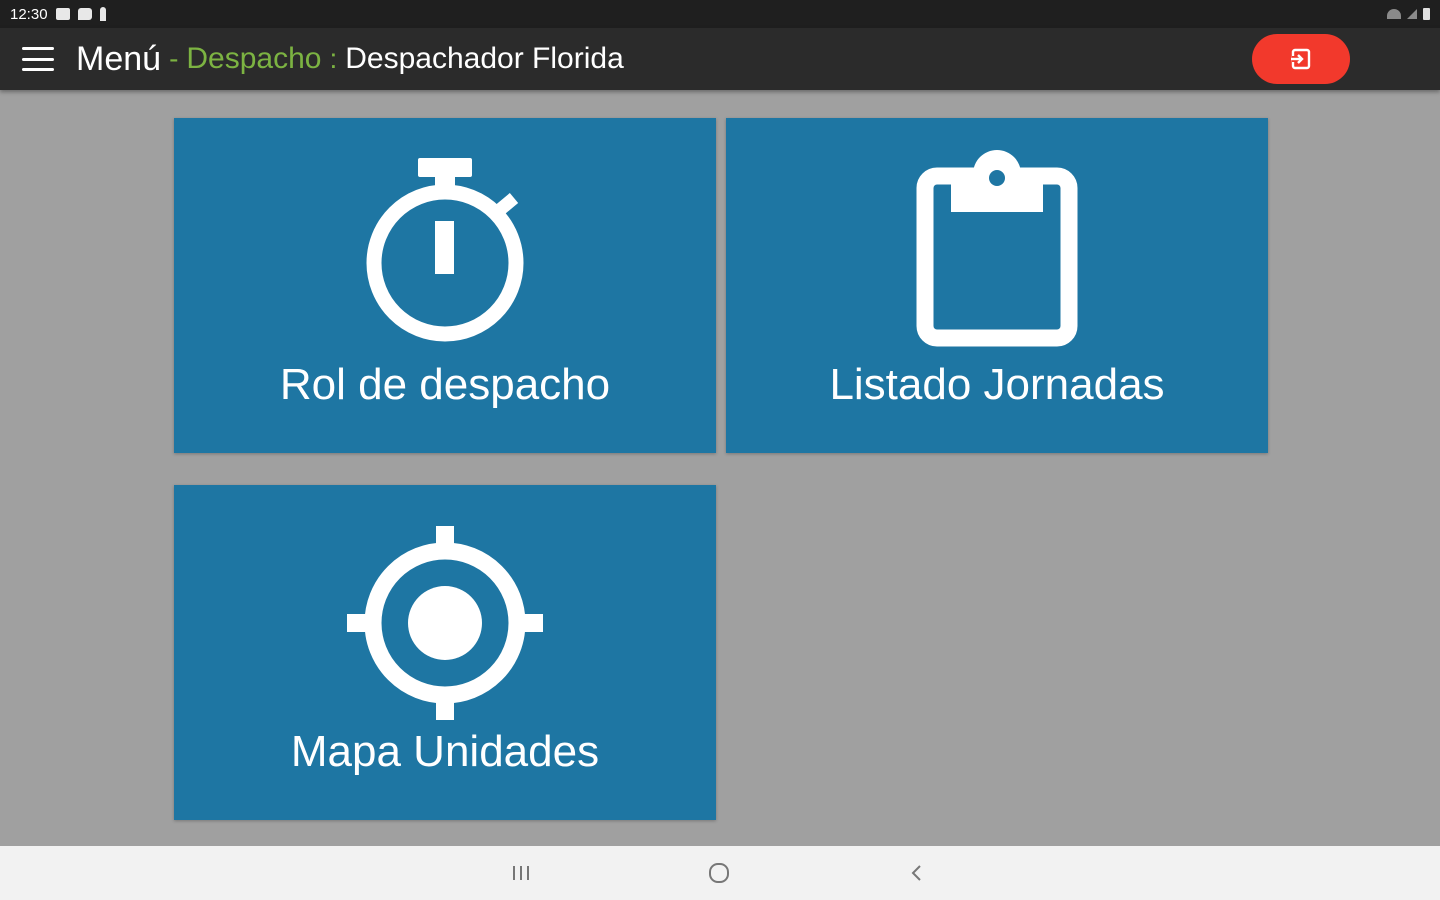 This screenshot has width=1440, height=900. I want to click on tile-label: Mapa Unidades, so click(445, 751).